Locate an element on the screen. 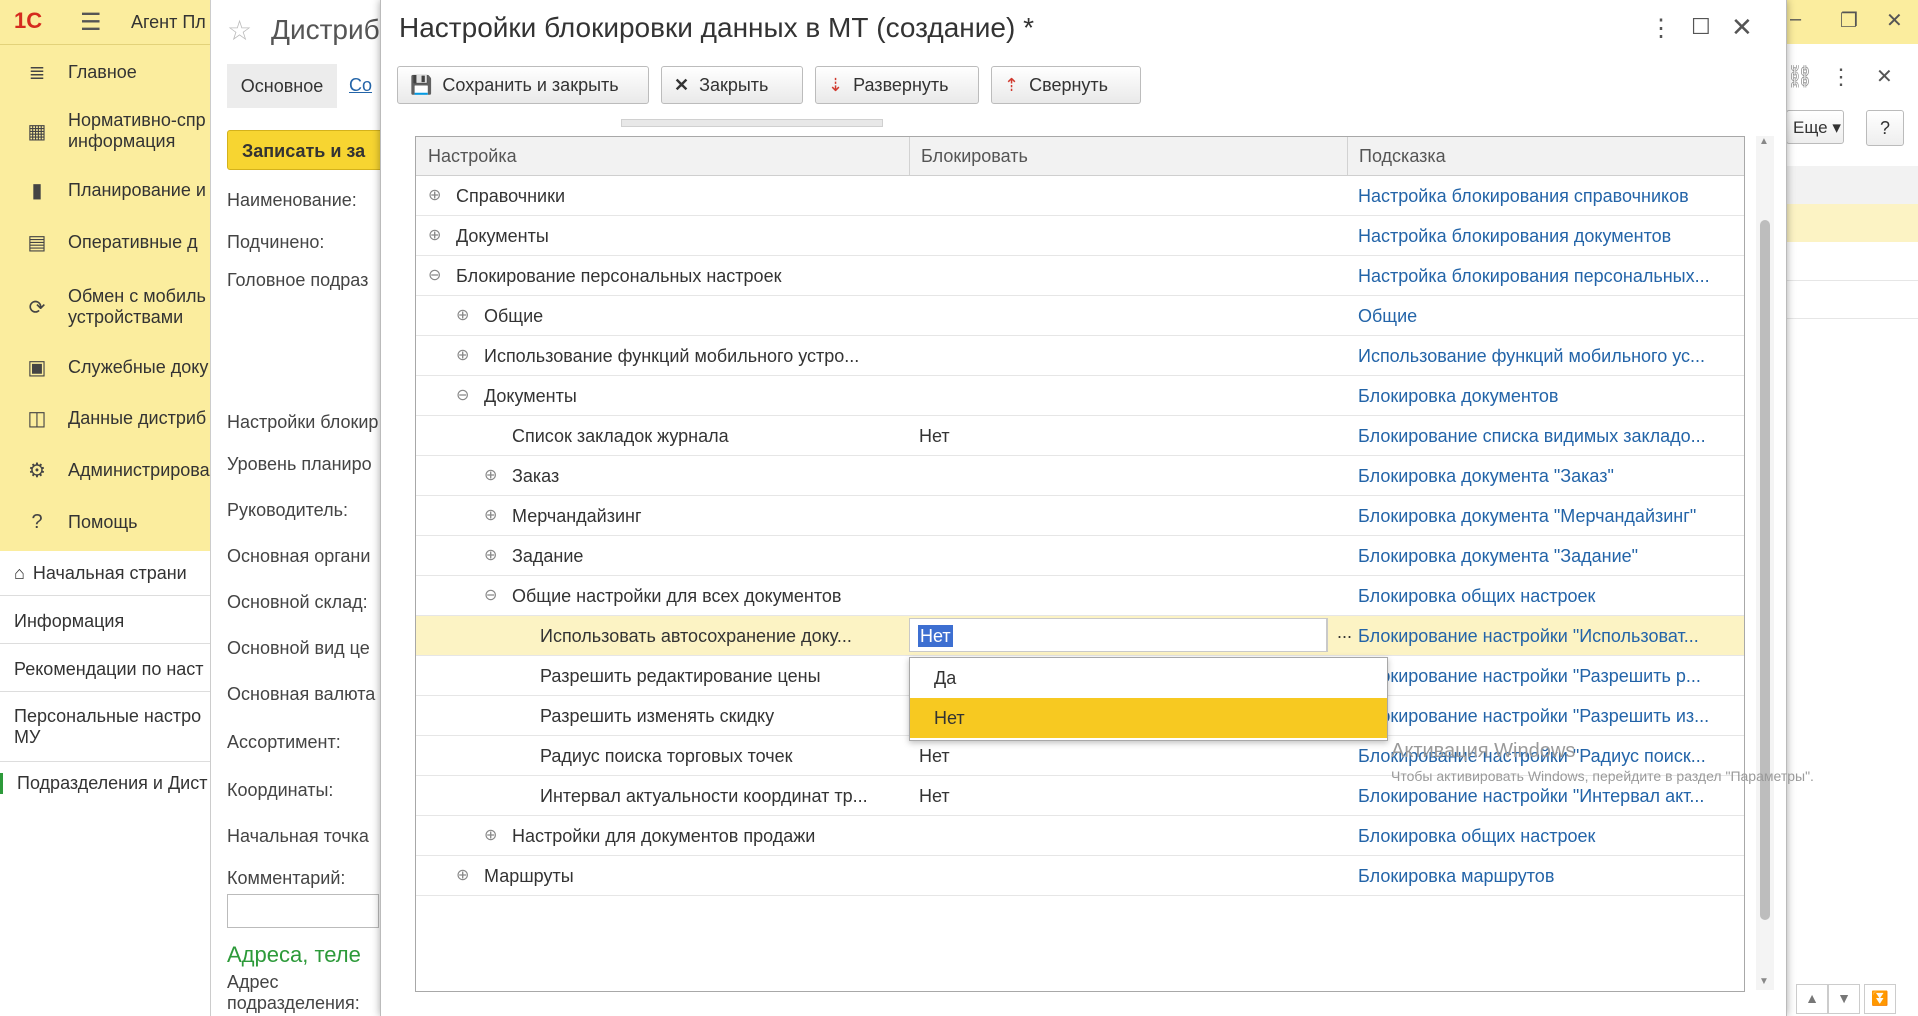  star-icon: ☆ is located at coordinates (239, 30).